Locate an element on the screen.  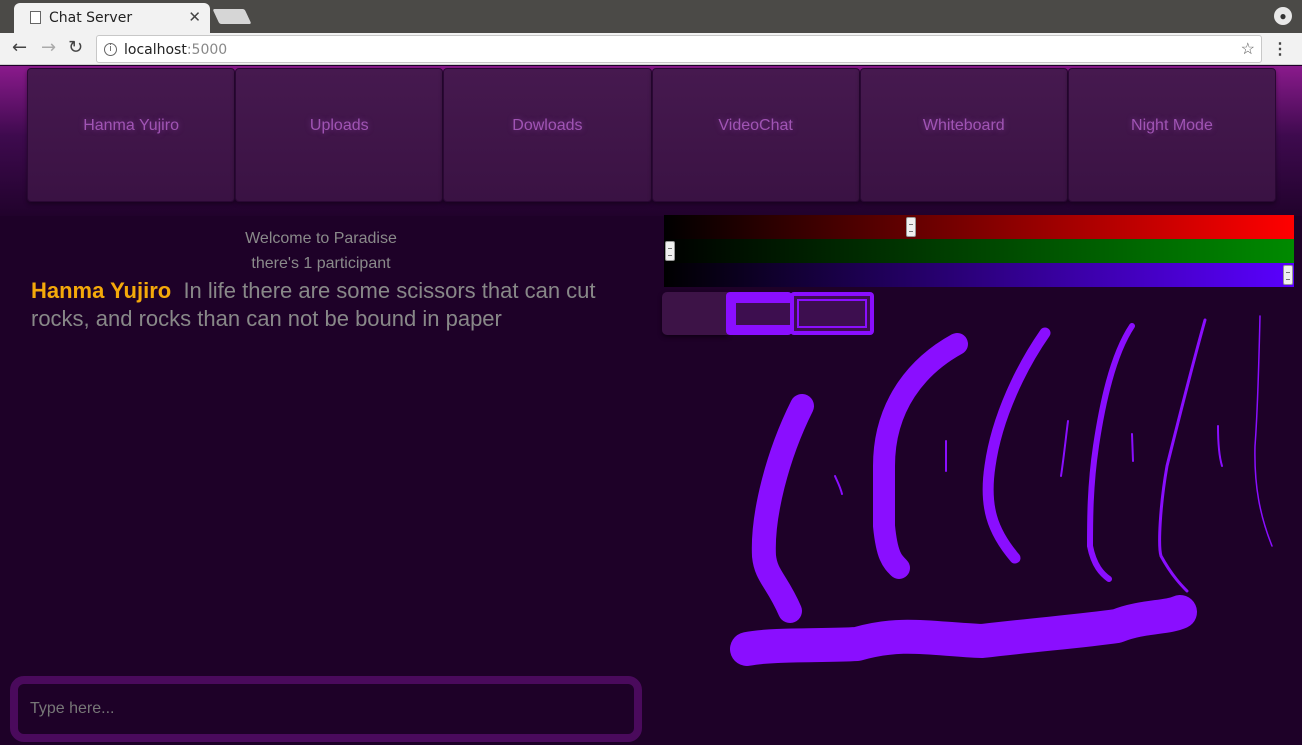
tab-title: Chat Server is located at coordinates (91, 18).